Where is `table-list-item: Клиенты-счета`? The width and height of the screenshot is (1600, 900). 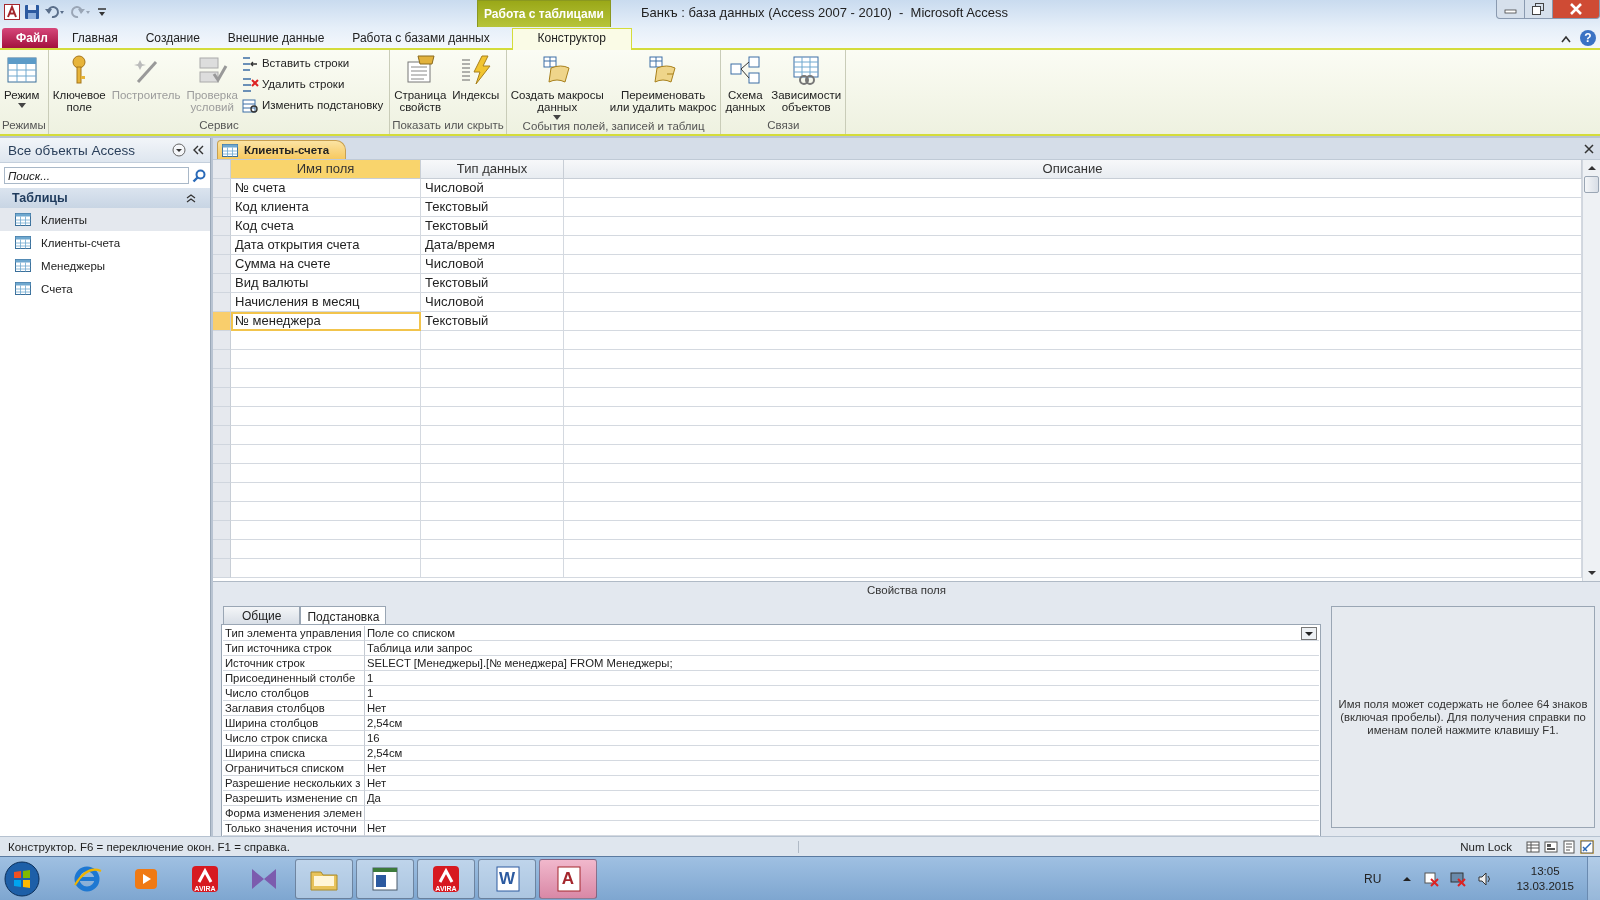
table-list-item: Клиенты-счета is located at coordinates (105, 242).